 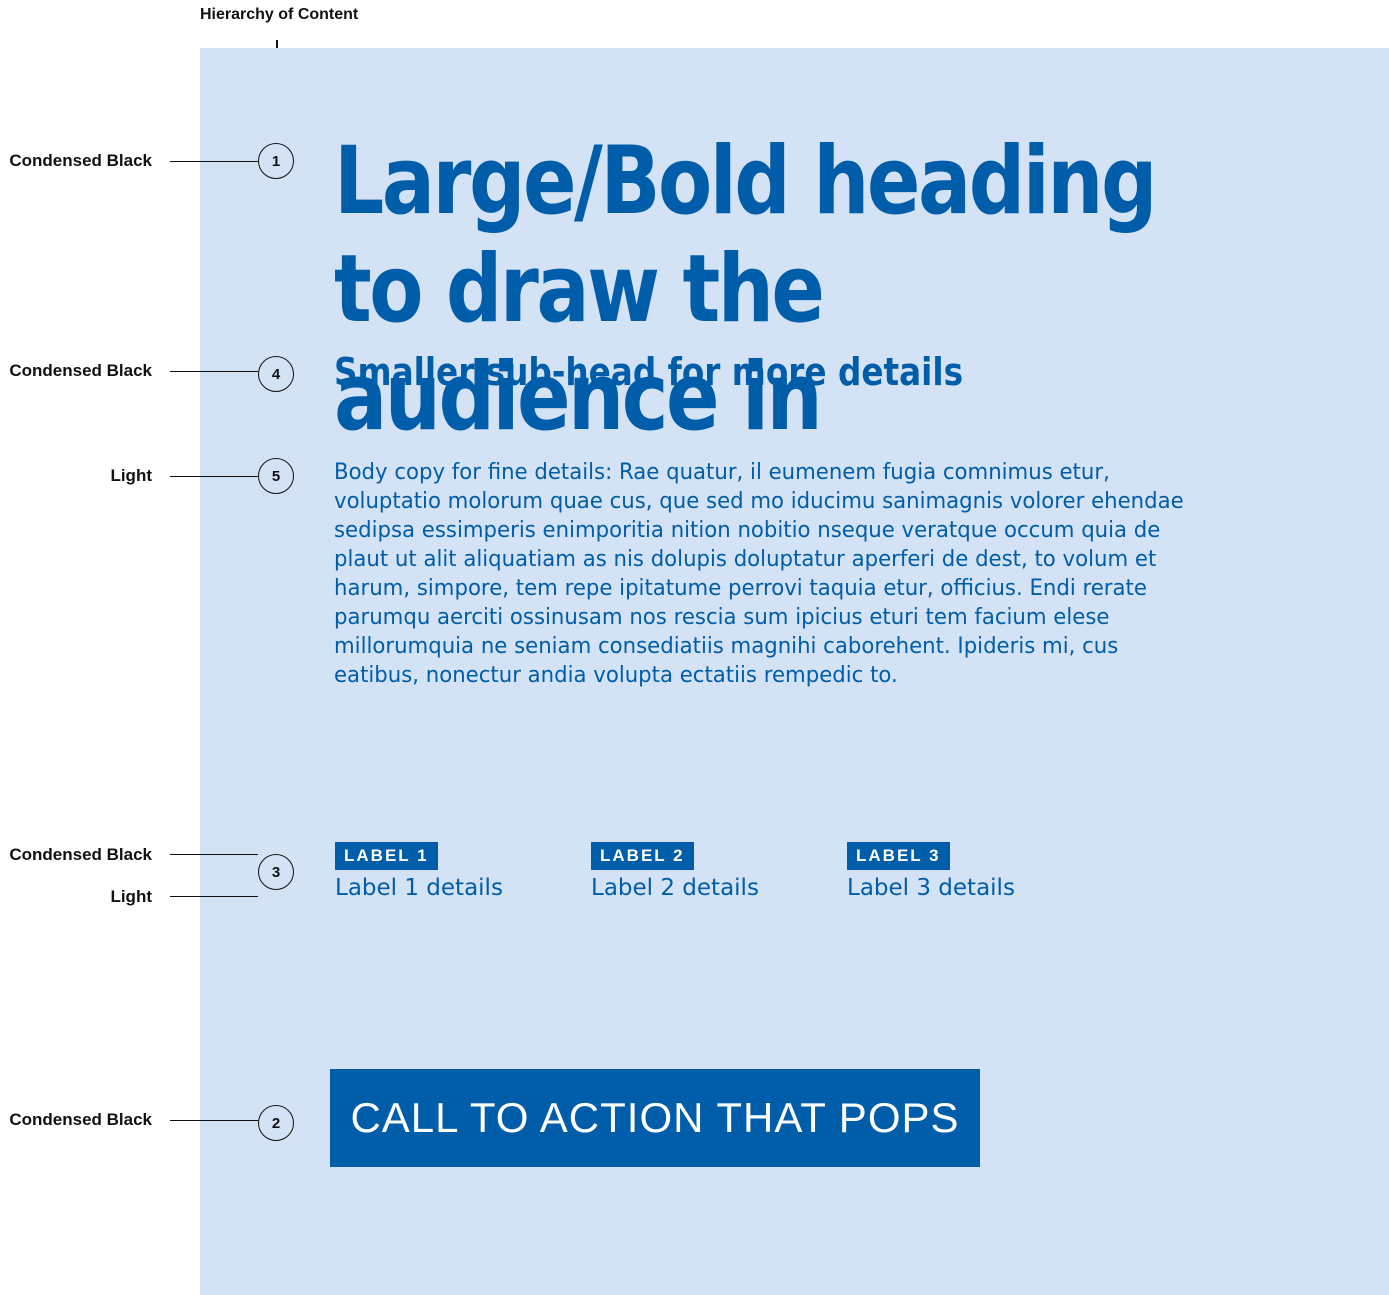 I want to click on annotation-3-font-label-bottom: Light, so click(x=131, y=896).